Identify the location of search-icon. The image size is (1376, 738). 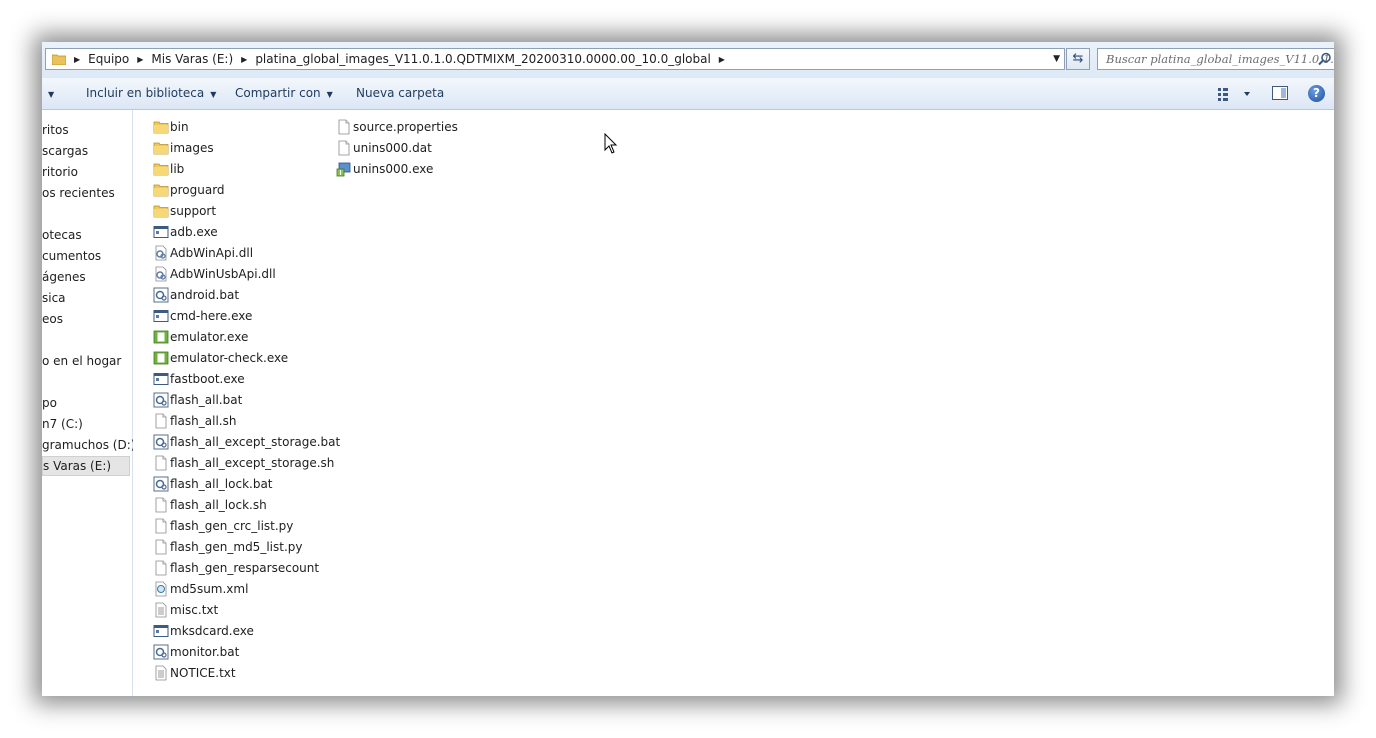
(1325, 59).